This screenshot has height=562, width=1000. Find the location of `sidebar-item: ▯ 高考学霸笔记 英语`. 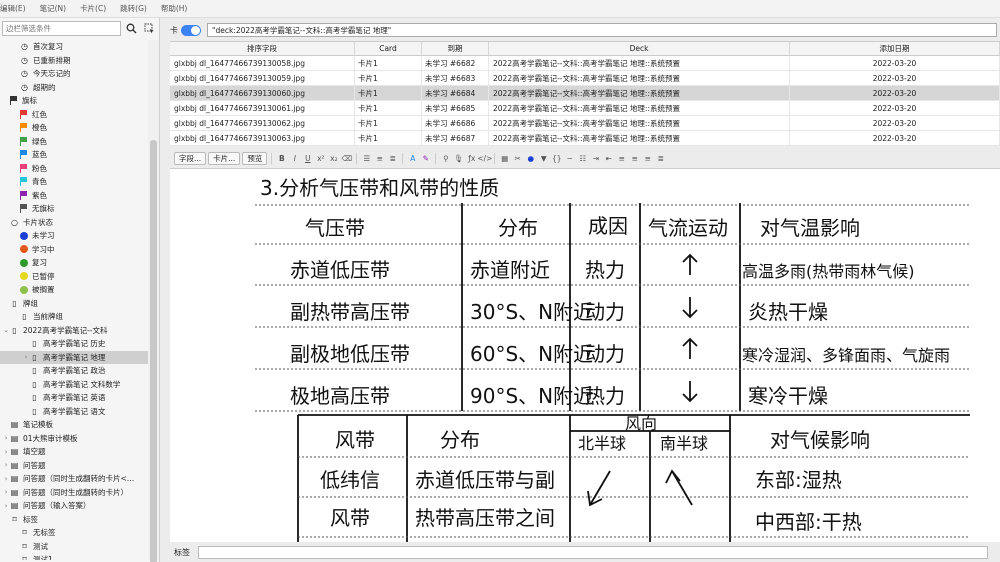

sidebar-item: ▯ 高考学霸笔记 英语 is located at coordinates (74, 398).